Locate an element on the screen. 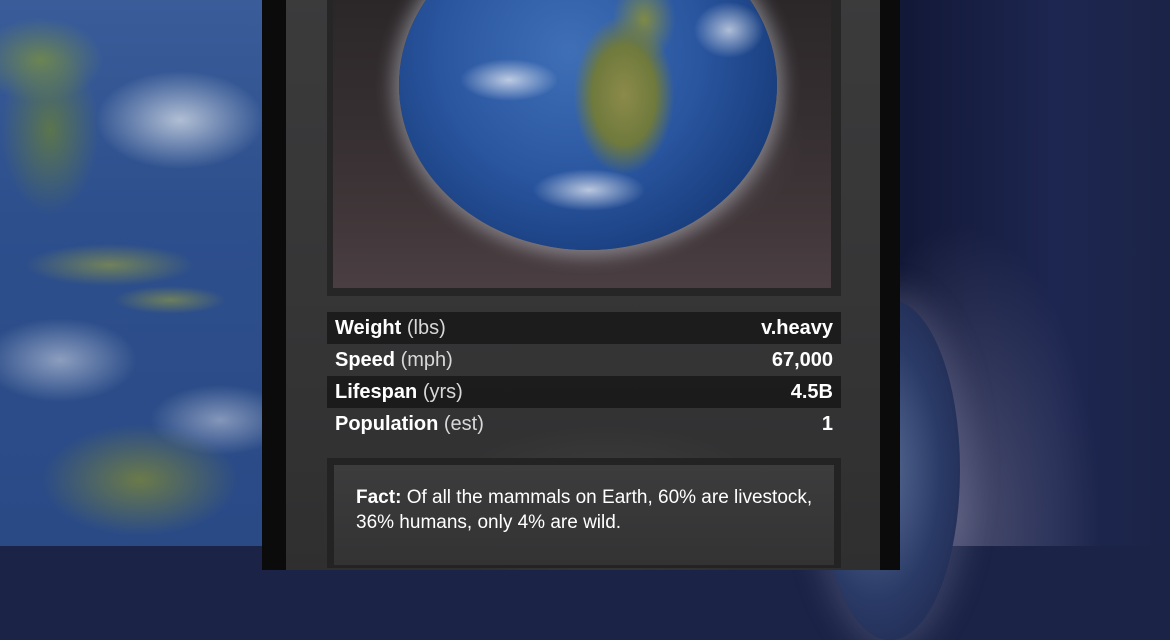 This screenshot has height=640, width=1170. stat-value: 4.5B is located at coordinates (811, 391).